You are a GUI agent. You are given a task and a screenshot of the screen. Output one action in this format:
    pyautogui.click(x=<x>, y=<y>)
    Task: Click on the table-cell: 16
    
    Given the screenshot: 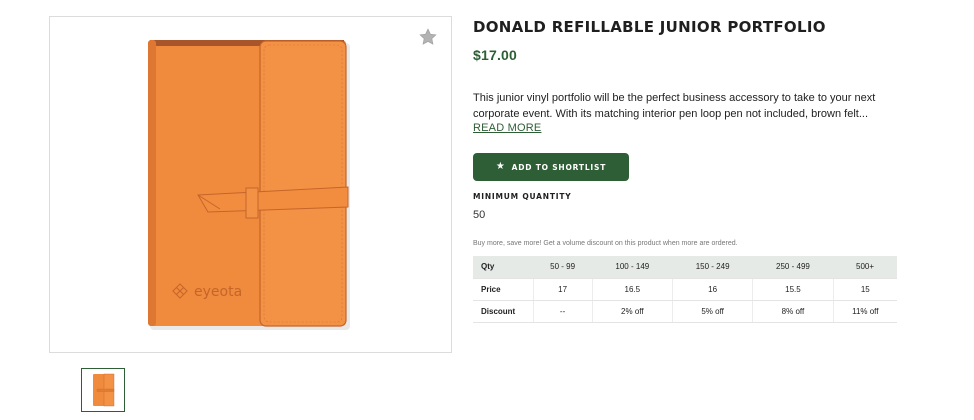 What is the action you would take?
    pyautogui.click(x=712, y=289)
    